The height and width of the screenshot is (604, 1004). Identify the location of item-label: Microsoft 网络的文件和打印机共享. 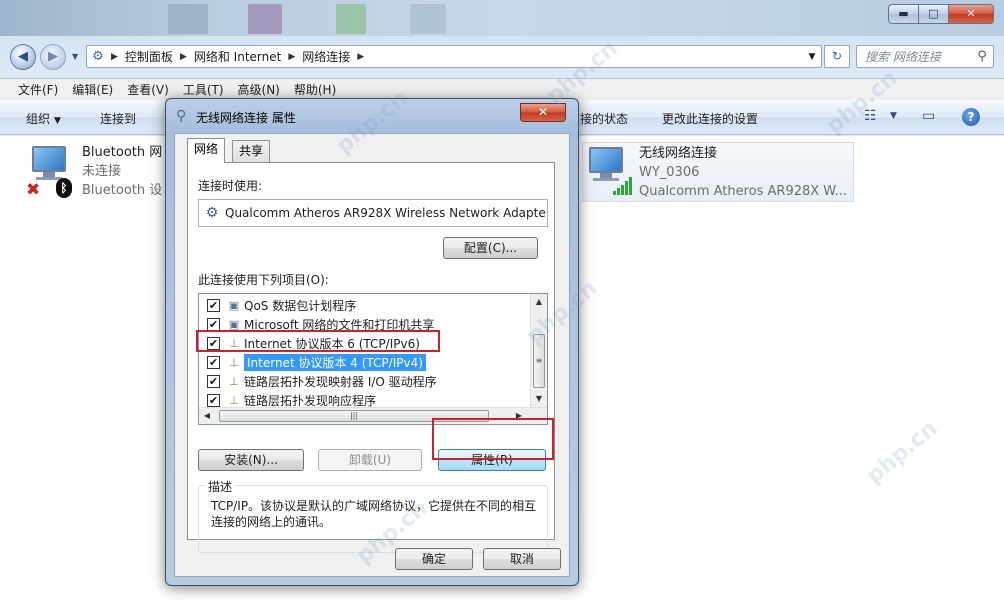
(339, 325).